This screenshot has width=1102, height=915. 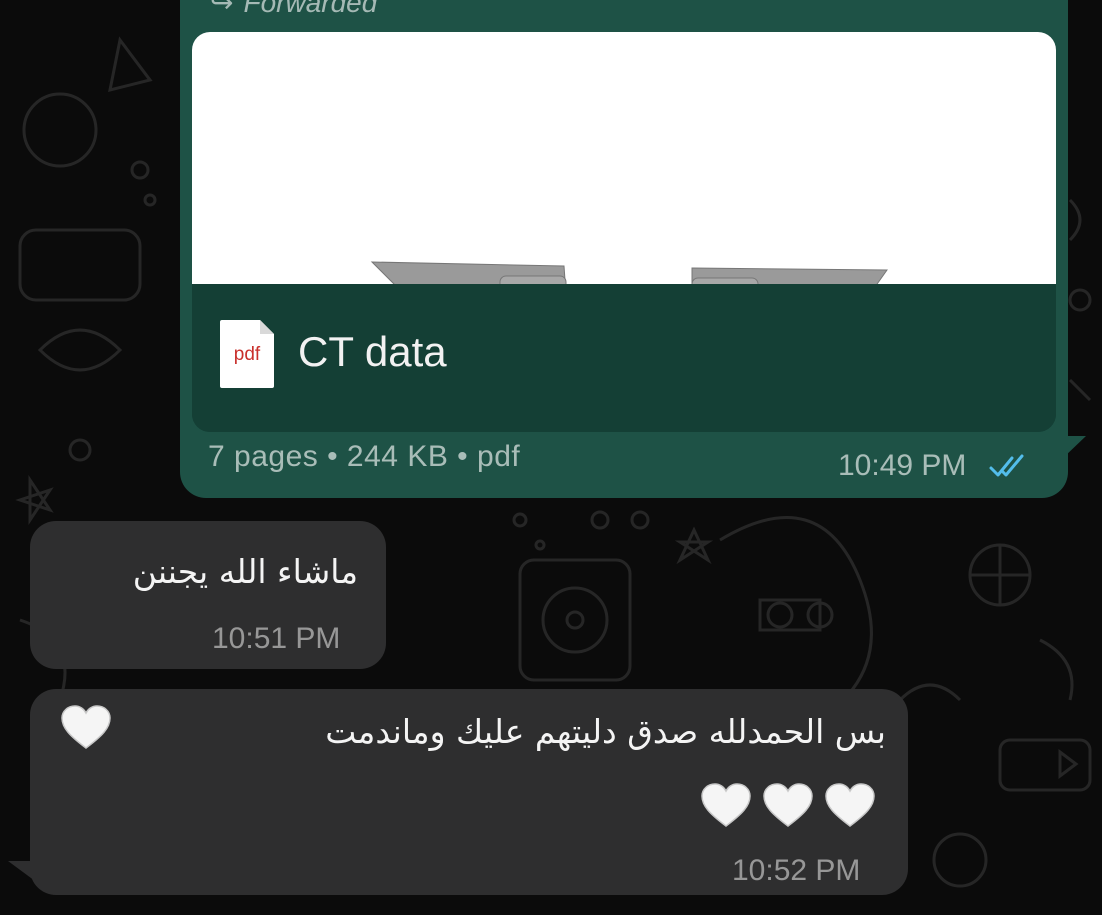 What do you see at coordinates (276, 638) in the screenshot?
I see `incoming-message-time: 10:51 PM` at bounding box center [276, 638].